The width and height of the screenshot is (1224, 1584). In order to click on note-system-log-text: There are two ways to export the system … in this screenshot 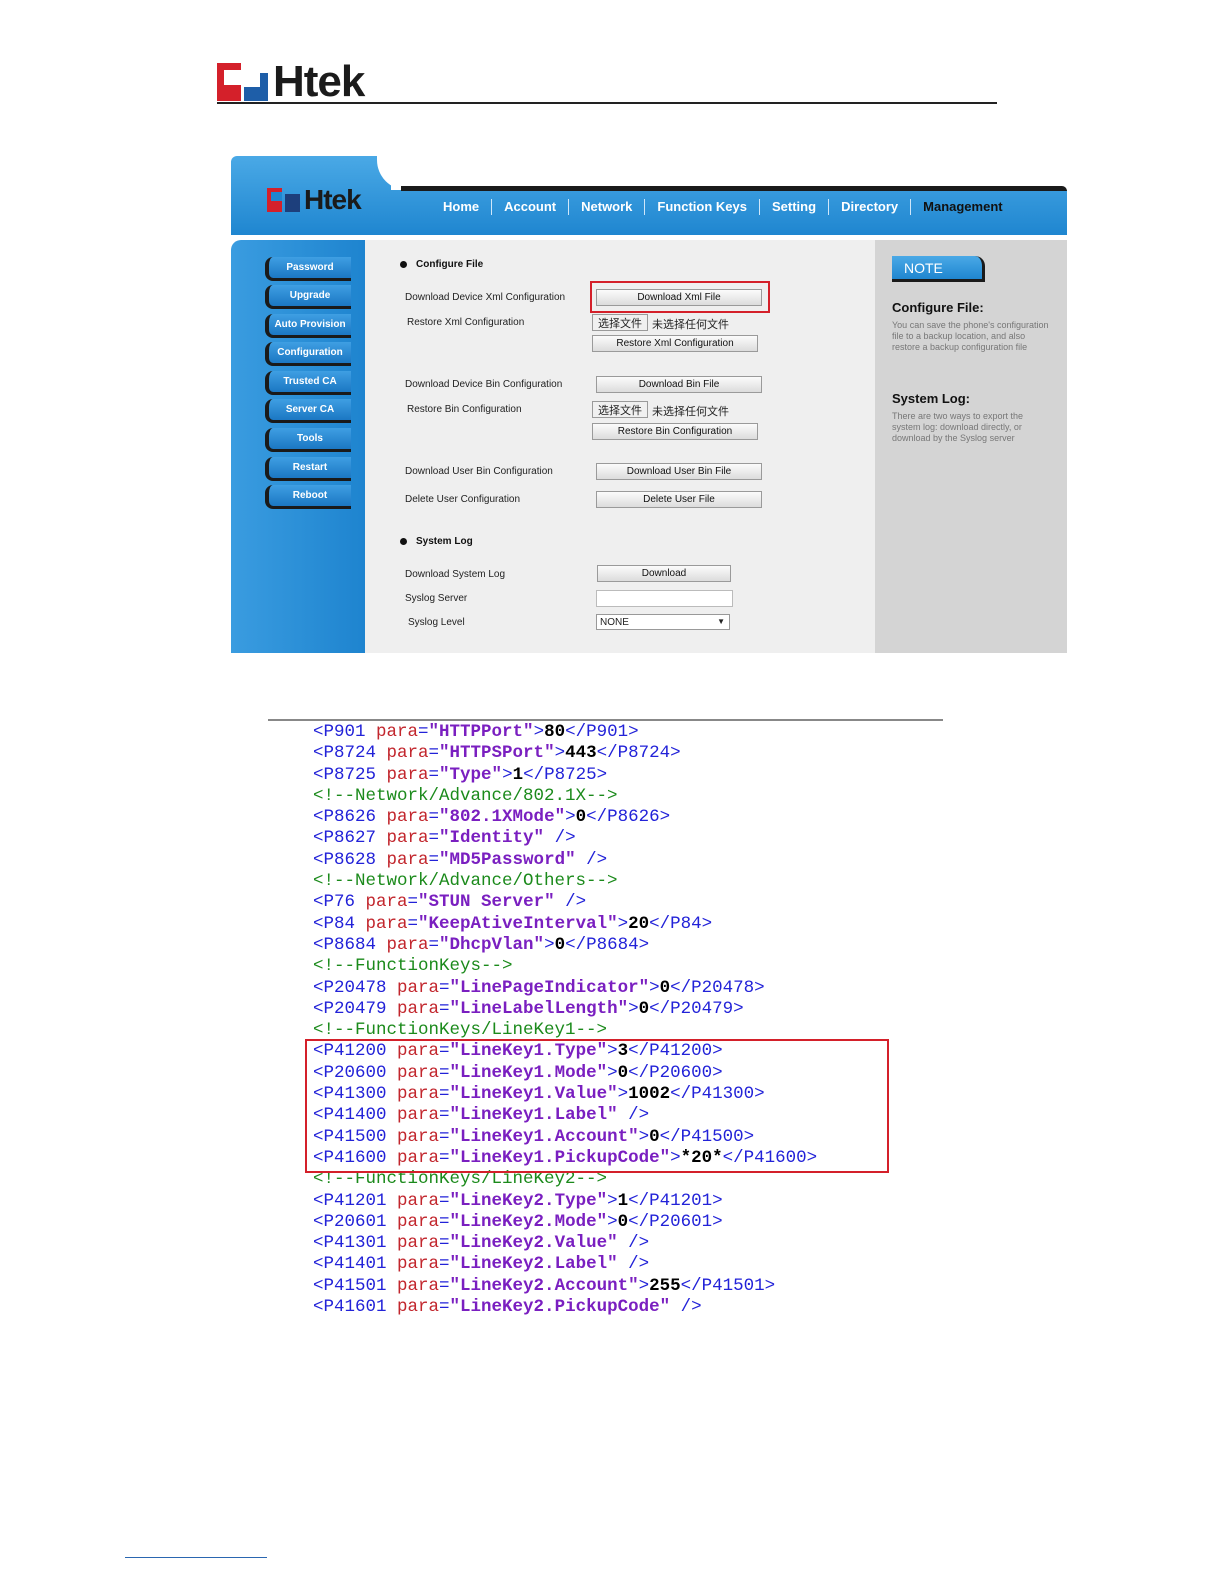, I will do `click(958, 427)`.